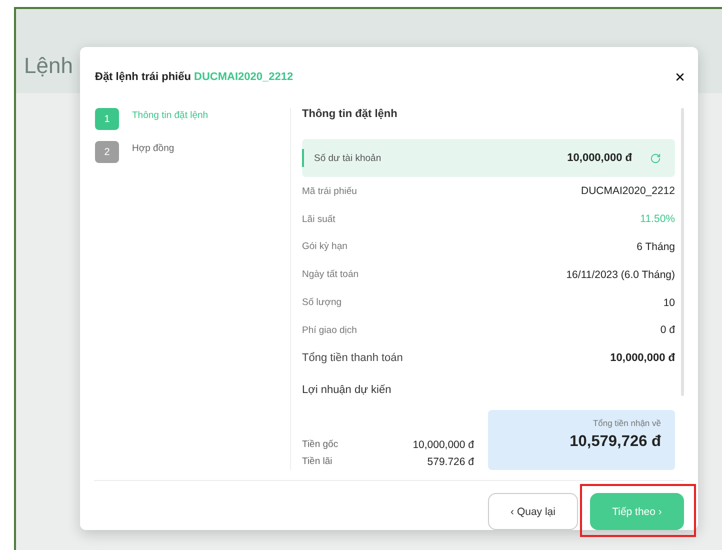  I want to click on back-button: ‹ Quay lại, so click(533, 511).